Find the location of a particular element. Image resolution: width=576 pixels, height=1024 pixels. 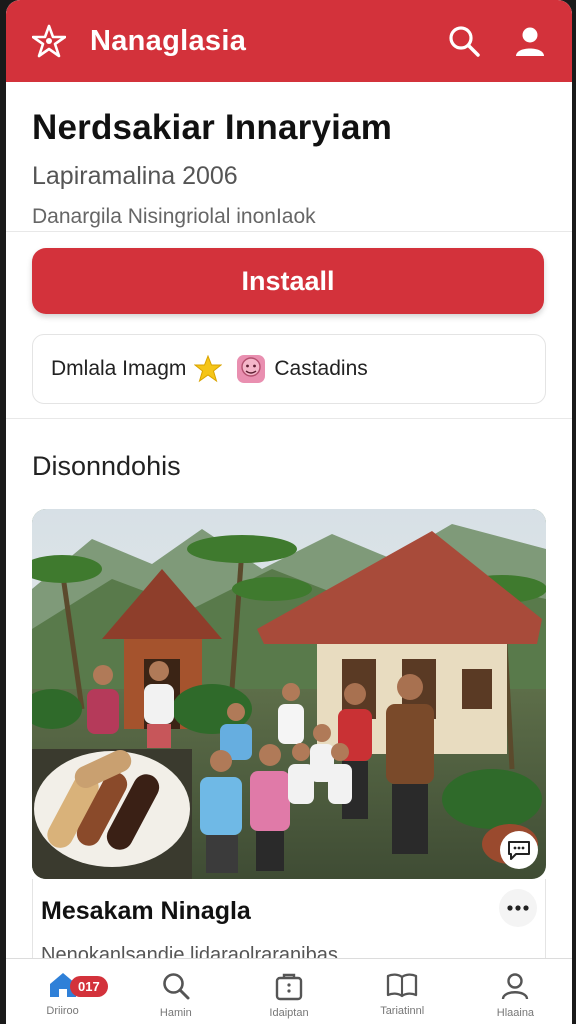

category-label: Castadins is located at coordinates (321, 368).